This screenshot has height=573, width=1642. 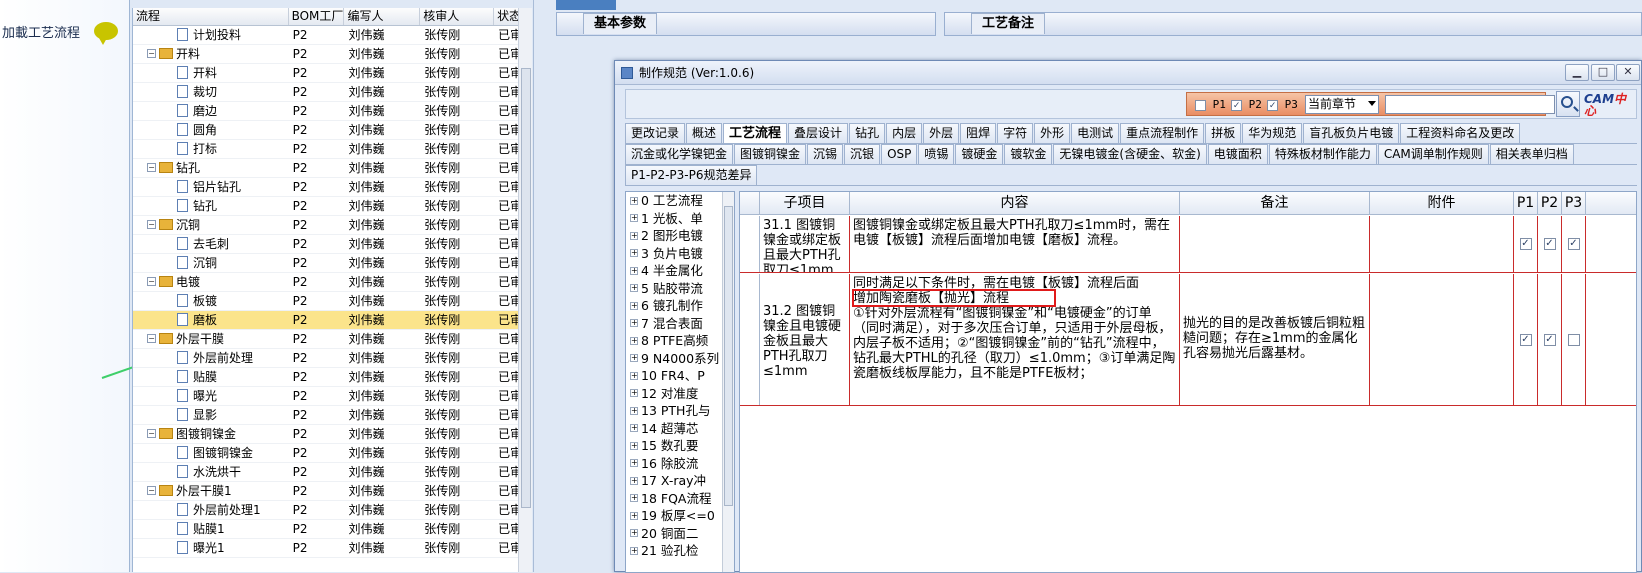 I want to click on outline-item: +15 数孔要, so click(x=680, y=446).